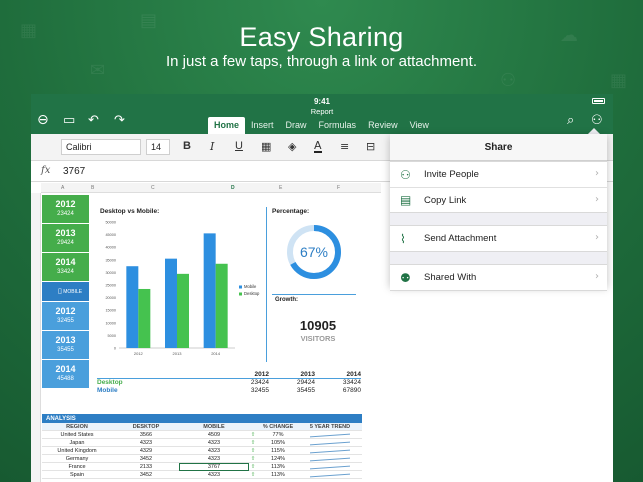  I want to click on invite-people-button: ⚇ Invite People ›, so click(498, 174).